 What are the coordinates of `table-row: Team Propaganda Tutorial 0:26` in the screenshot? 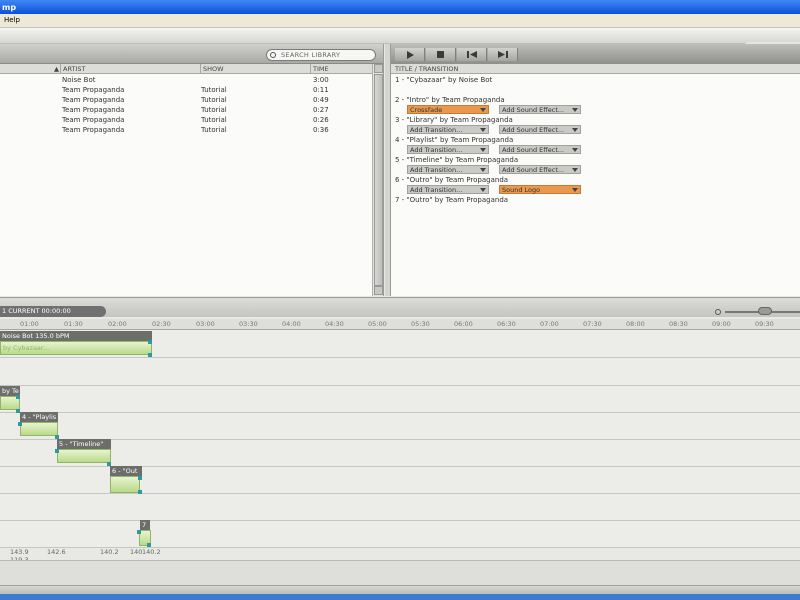 It's located at (186, 120).